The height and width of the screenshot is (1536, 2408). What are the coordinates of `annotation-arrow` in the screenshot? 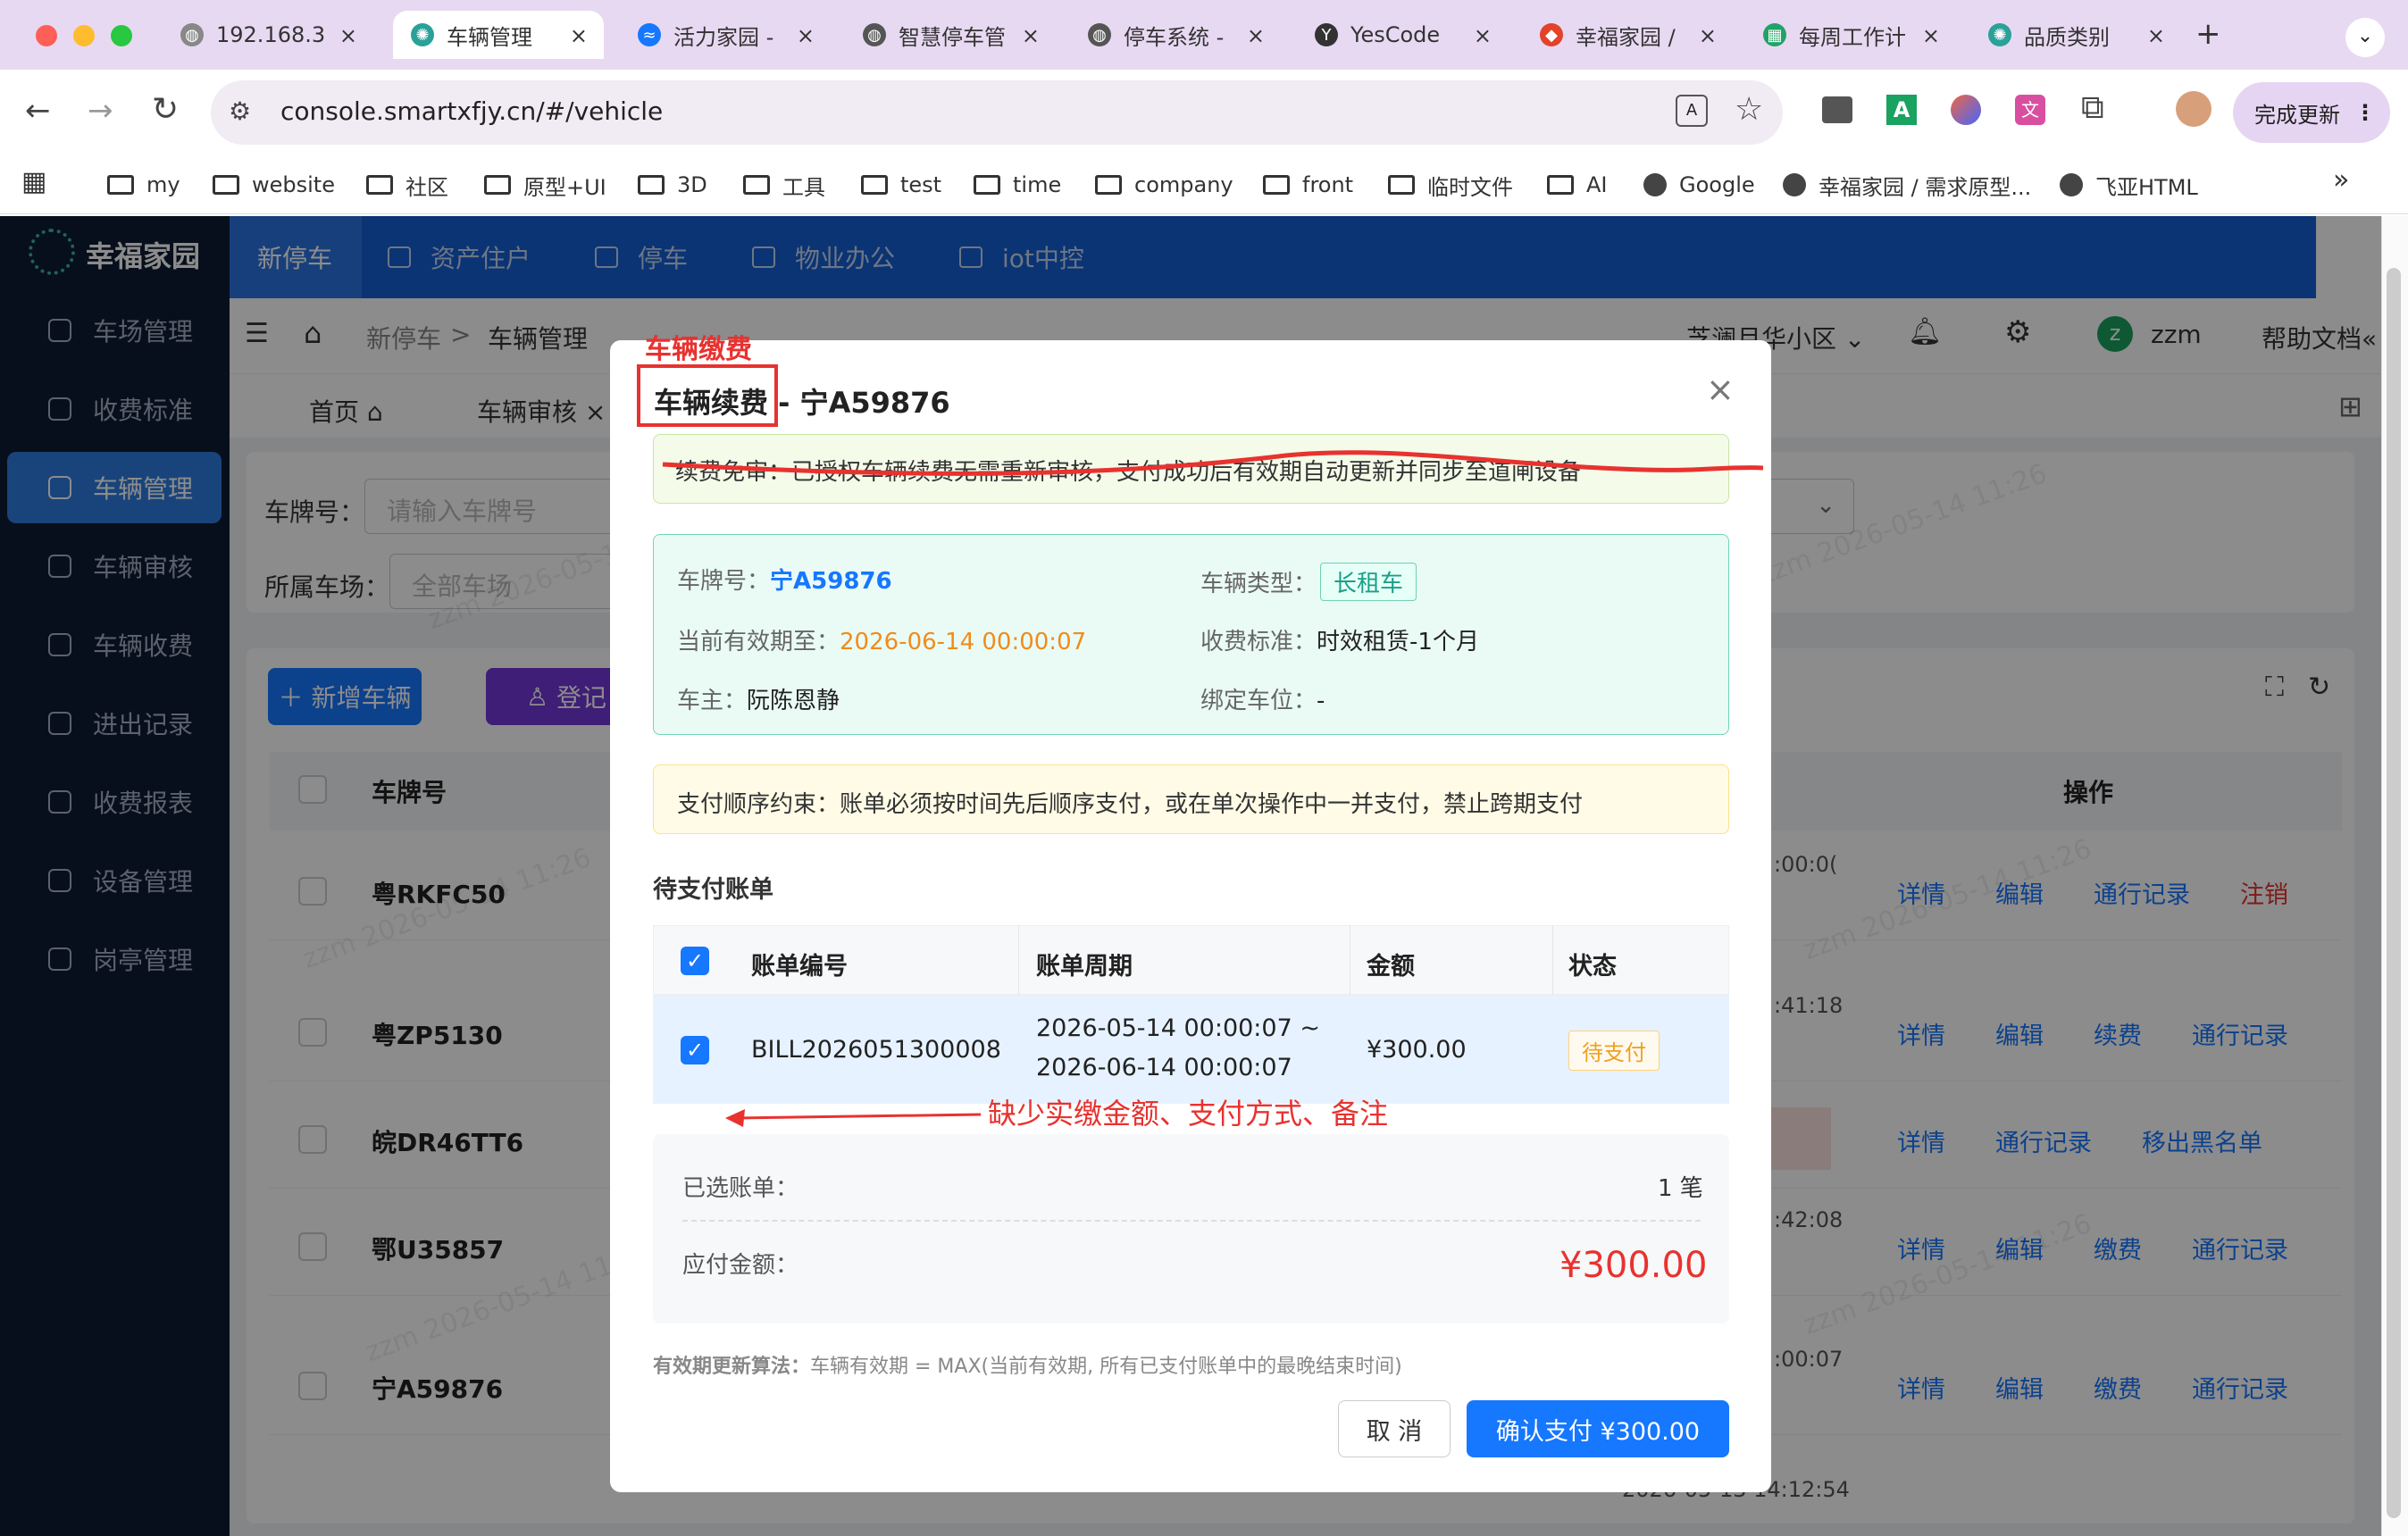 It's located at (853, 1118).